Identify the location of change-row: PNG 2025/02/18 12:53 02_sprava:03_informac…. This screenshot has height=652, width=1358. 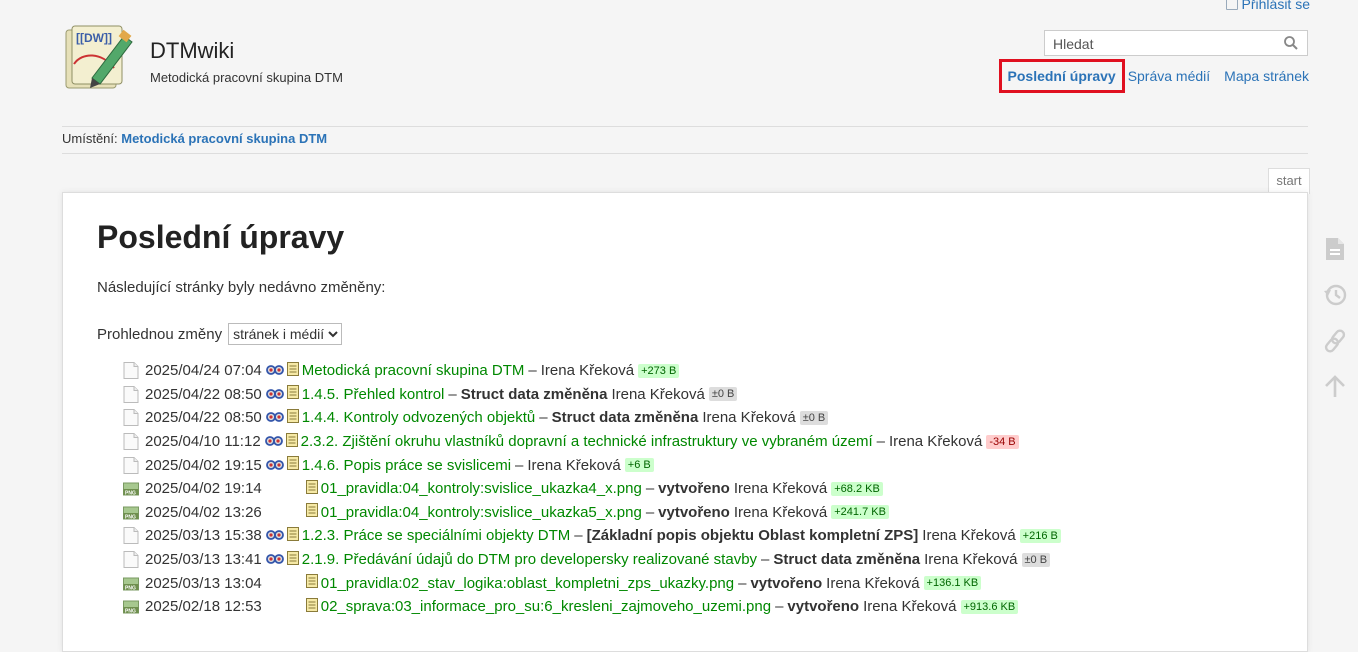
(592, 607).